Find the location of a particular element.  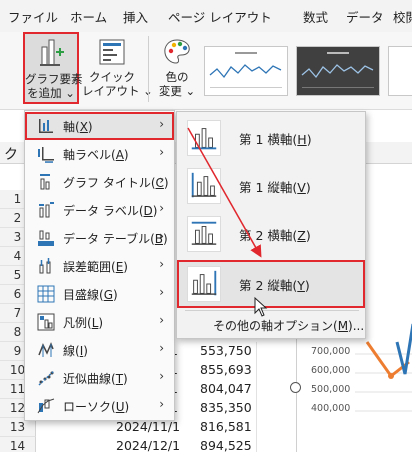

submenu-item-label: 第 1 縦軸(V) is located at coordinates (275, 186).